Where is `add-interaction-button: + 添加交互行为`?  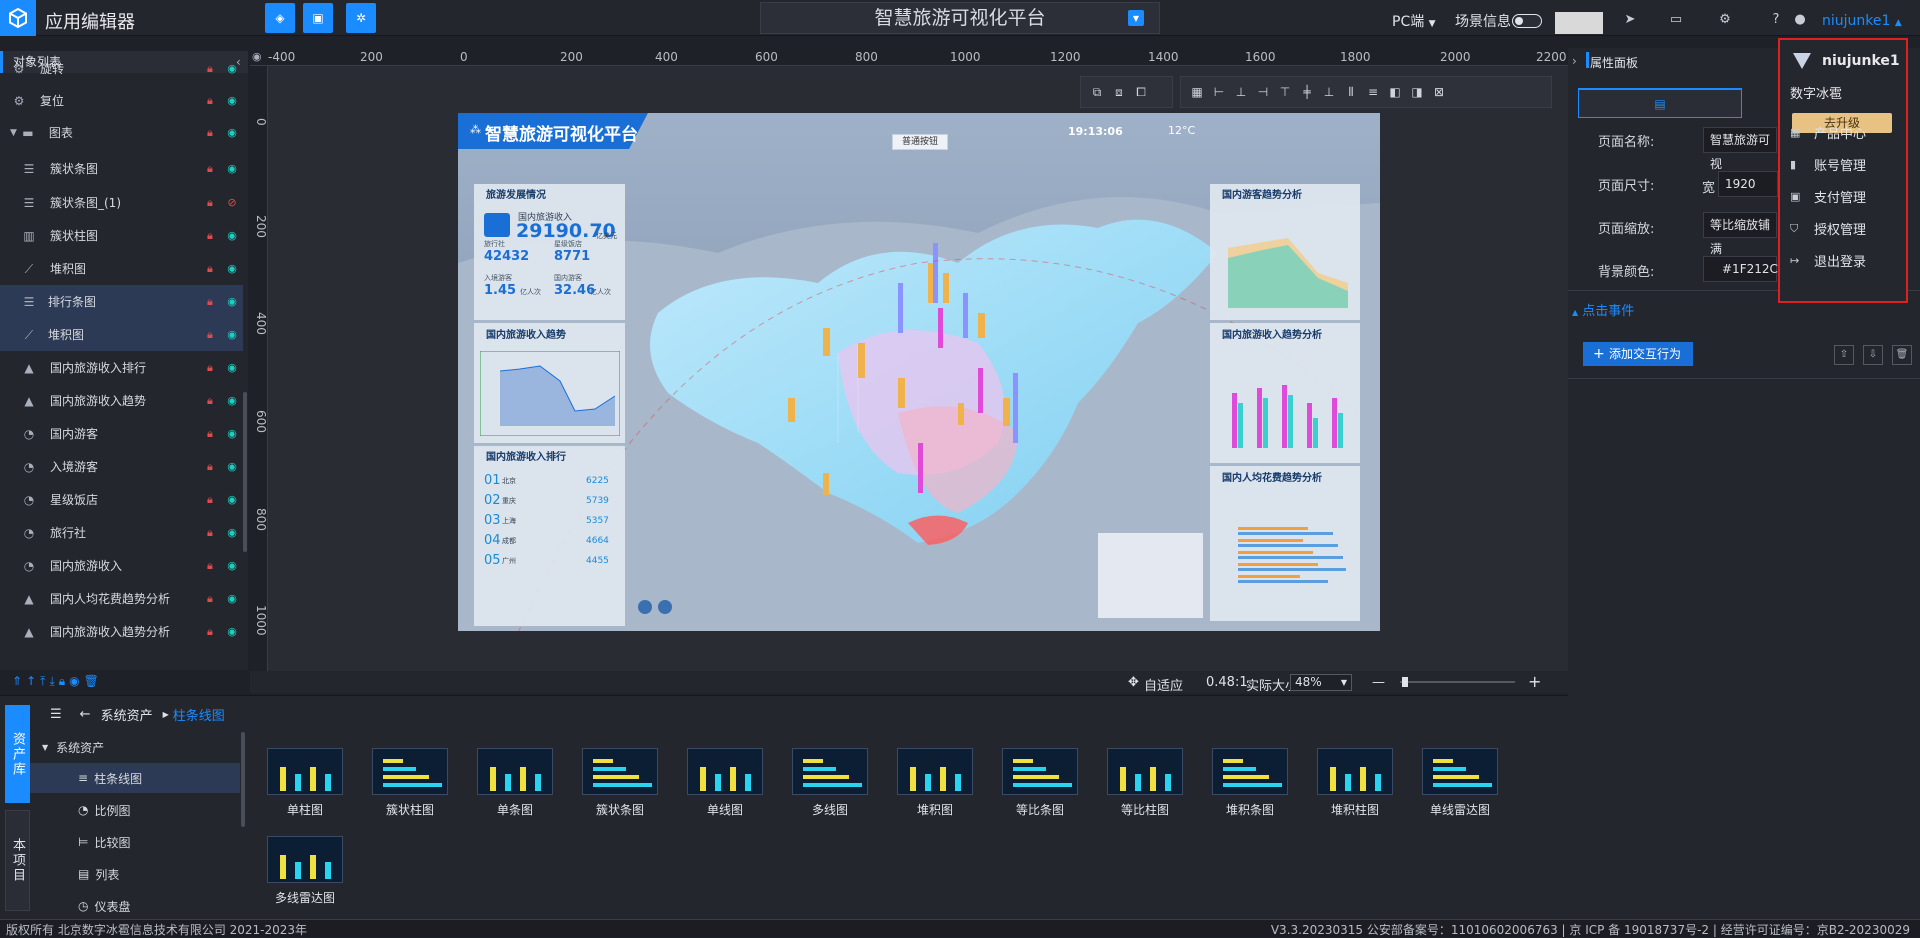 add-interaction-button: + 添加交互行为 is located at coordinates (1638, 354).